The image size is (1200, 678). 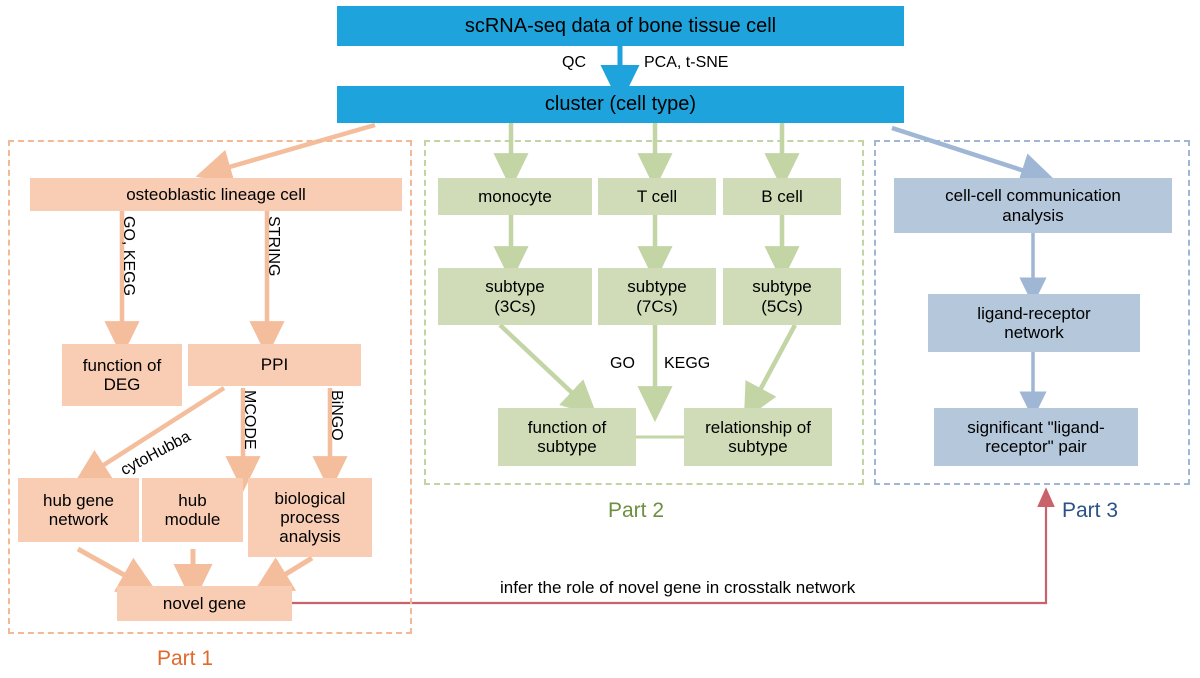 What do you see at coordinates (310, 517) in the screenshot?
I see `biological-process-analysis-box: biological process analysis` at bounding box center [310, 517].